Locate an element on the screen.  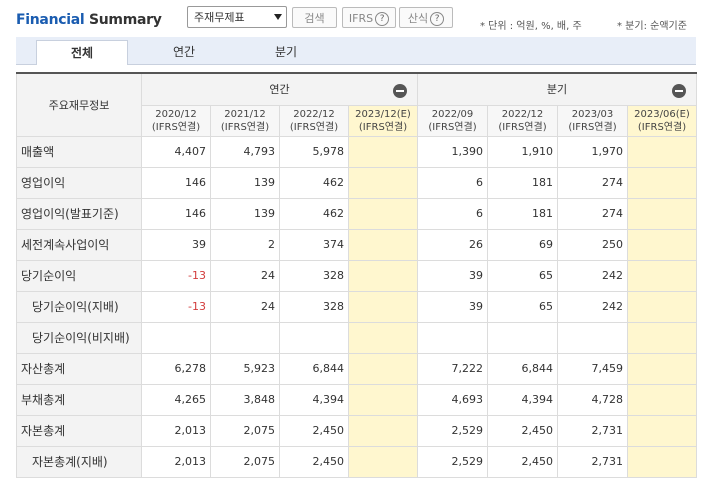
column-header: 2022/12 (IFRS연결) is located at coordinates (522, 120).